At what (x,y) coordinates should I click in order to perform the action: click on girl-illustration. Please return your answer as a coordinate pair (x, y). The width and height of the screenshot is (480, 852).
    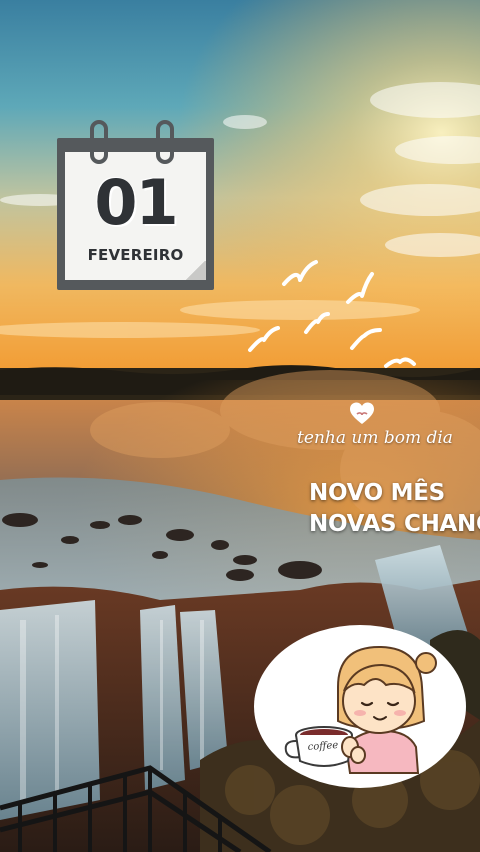
    Looking at the image, I should click on (360, 709).